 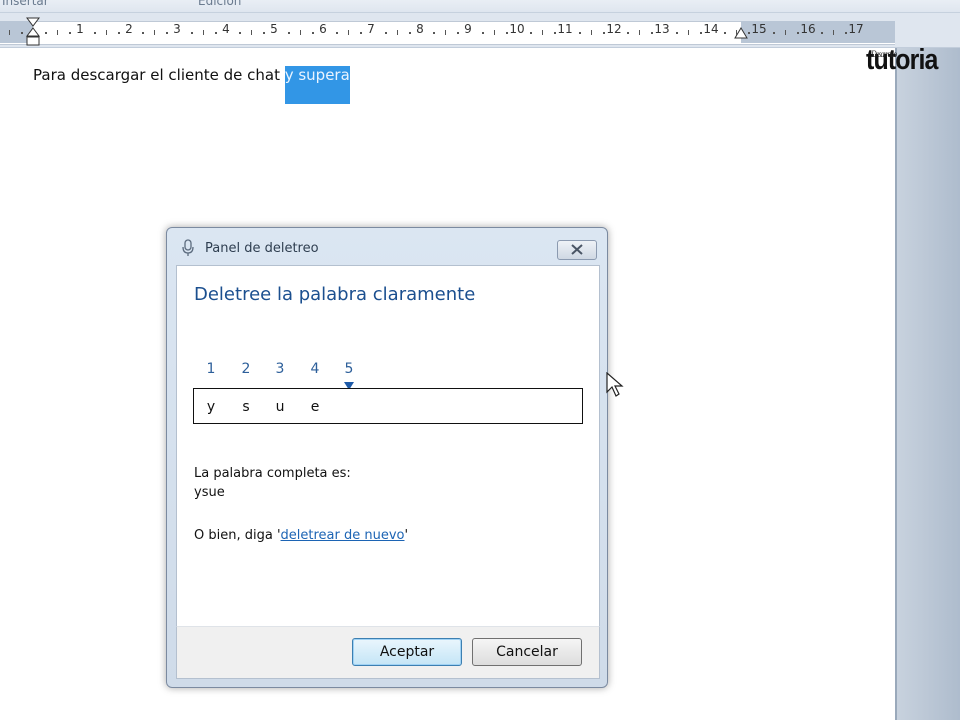 What do you see at coordinates (211, 369) in the screenshot?
I see `position-number: 1` at bounding box center [211, 369].